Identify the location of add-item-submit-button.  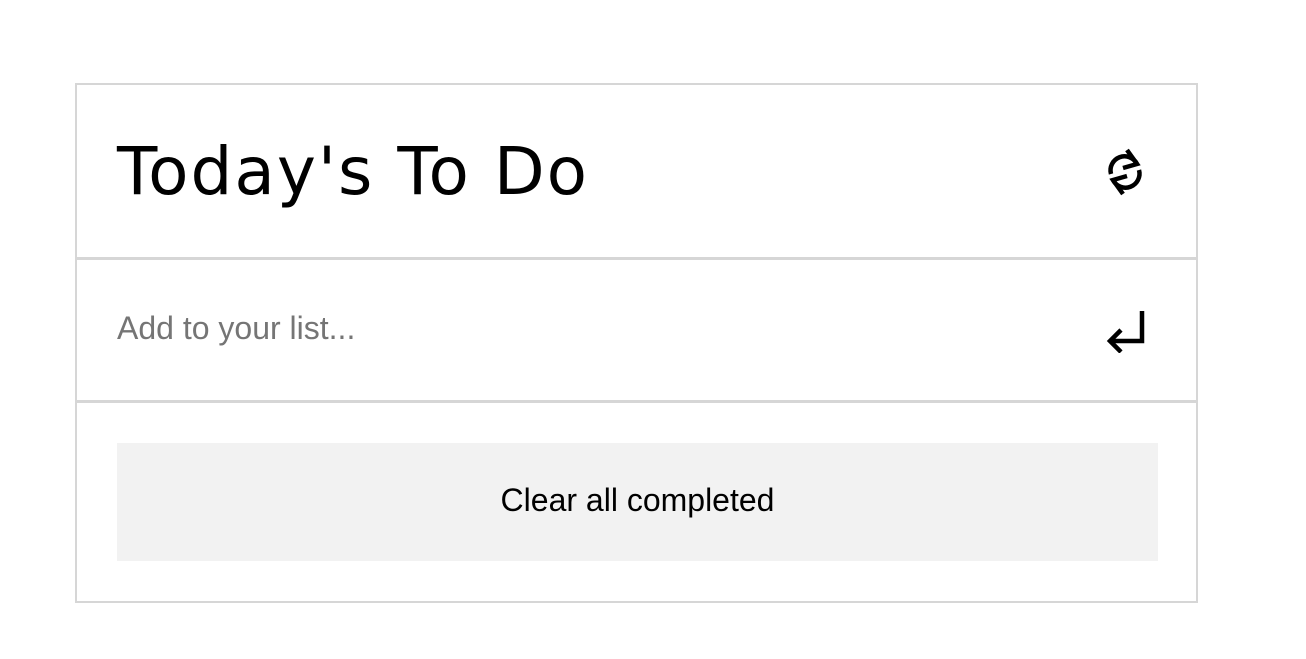
(1126, 331).